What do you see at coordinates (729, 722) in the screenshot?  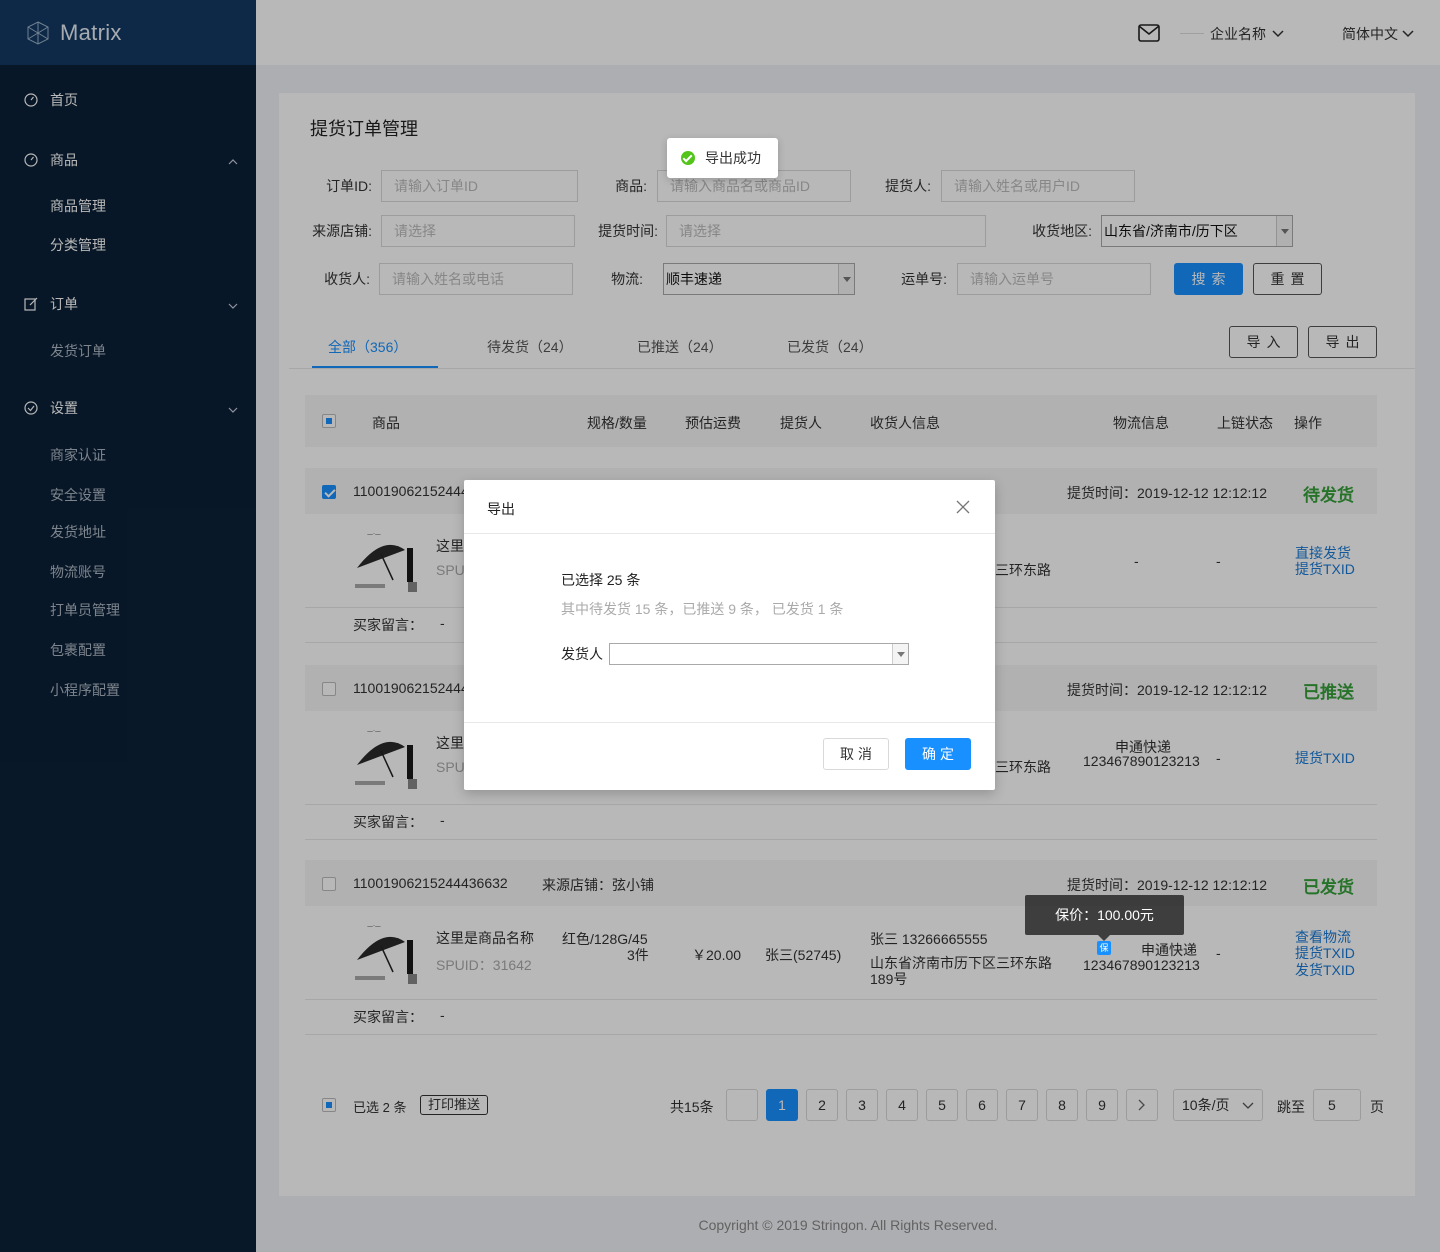 I see `modal-footer-divider` at bounding box center [729, 722].